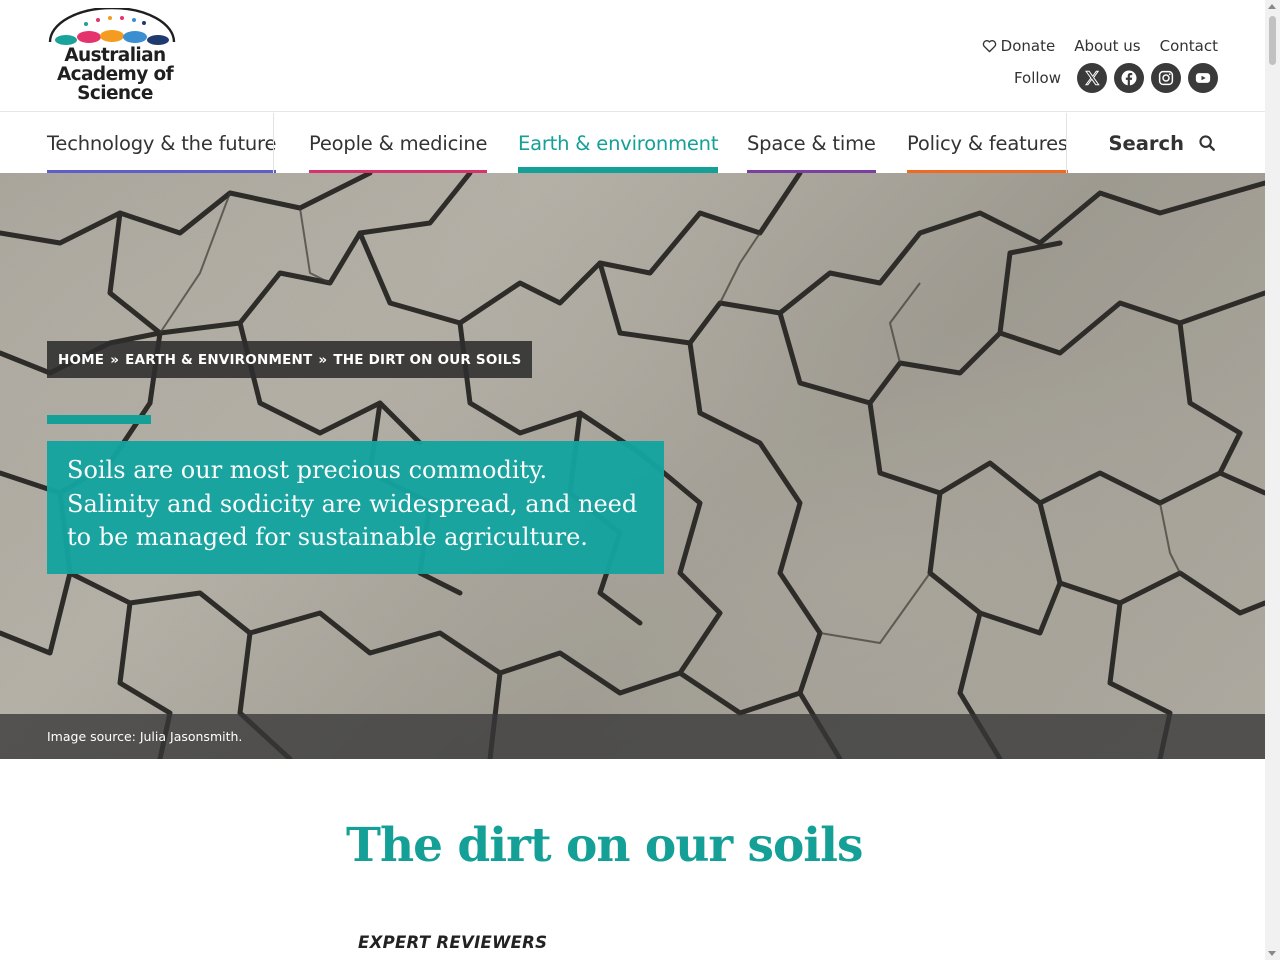 This screenshot has width=1280, height=960. Describe the element at coordinates (1203, 78) in the screenshot. I see `youtube-icon` at that location.